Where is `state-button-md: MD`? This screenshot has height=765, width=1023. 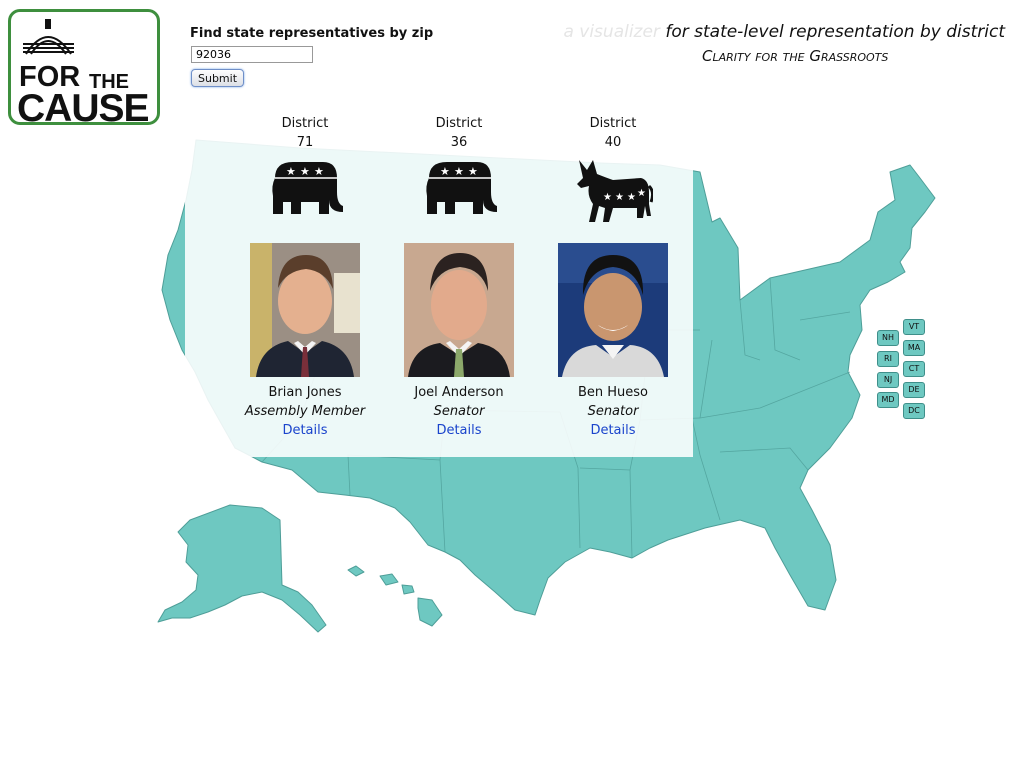 state-button-md: MD is located at coordinates (888, 400).